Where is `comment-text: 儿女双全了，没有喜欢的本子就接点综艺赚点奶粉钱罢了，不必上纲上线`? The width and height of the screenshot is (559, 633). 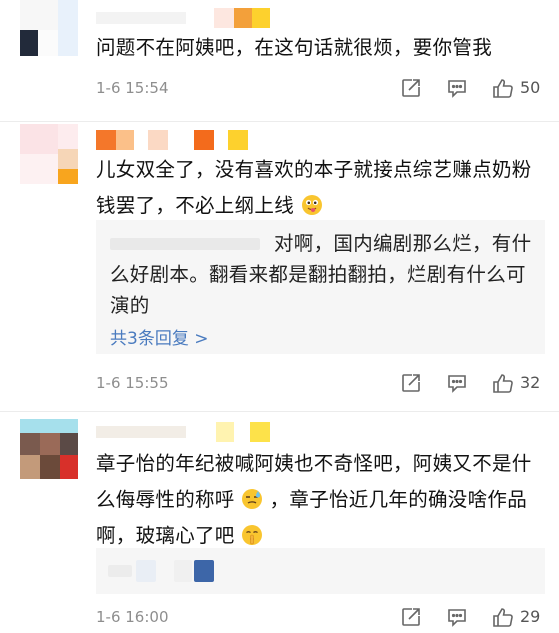
comment-text: 儿女双全了，没有喜欢的本子就接点综艺赚点奶粉钱罢了，不必上纲上线 is located at coordinates (320, 188).